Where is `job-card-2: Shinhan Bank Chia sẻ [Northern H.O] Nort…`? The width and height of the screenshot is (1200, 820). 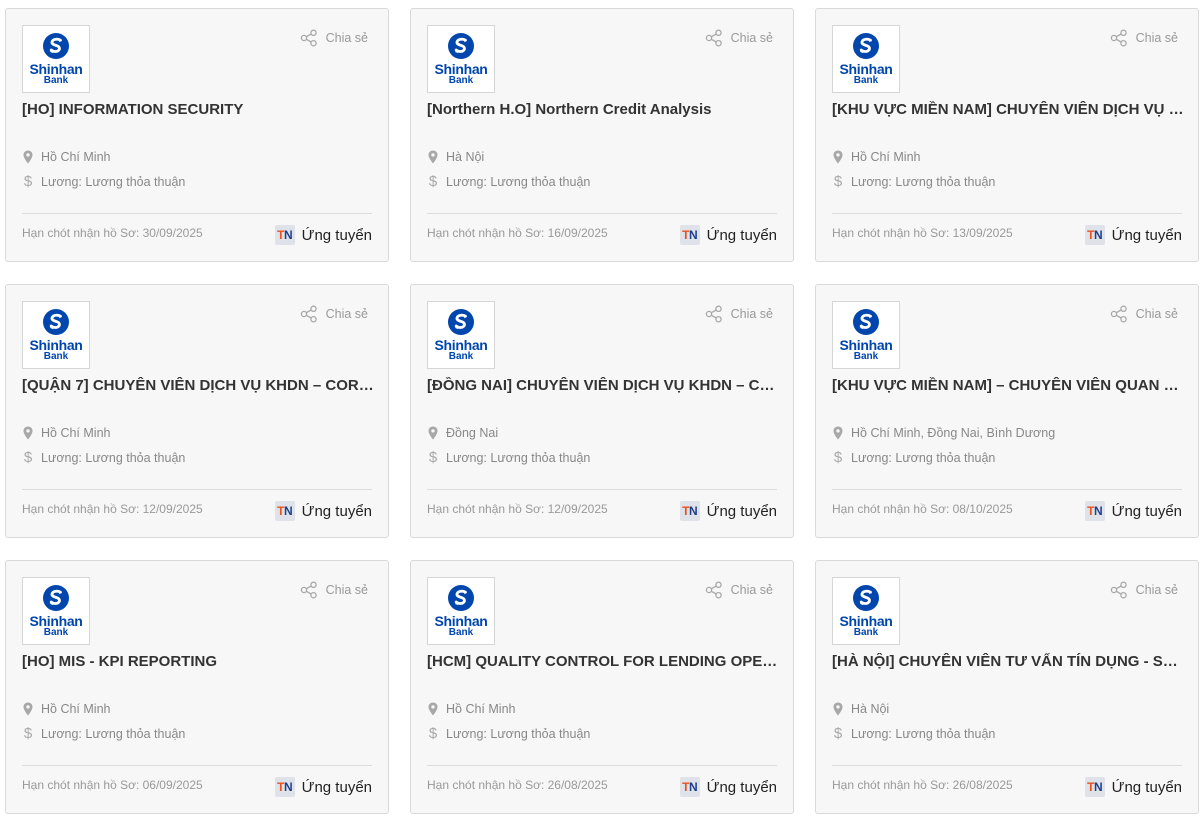 job-card-2: Shinhan Bank Chia sẻ [Northern H.O] Nort… is located at coordinates (602, 135).